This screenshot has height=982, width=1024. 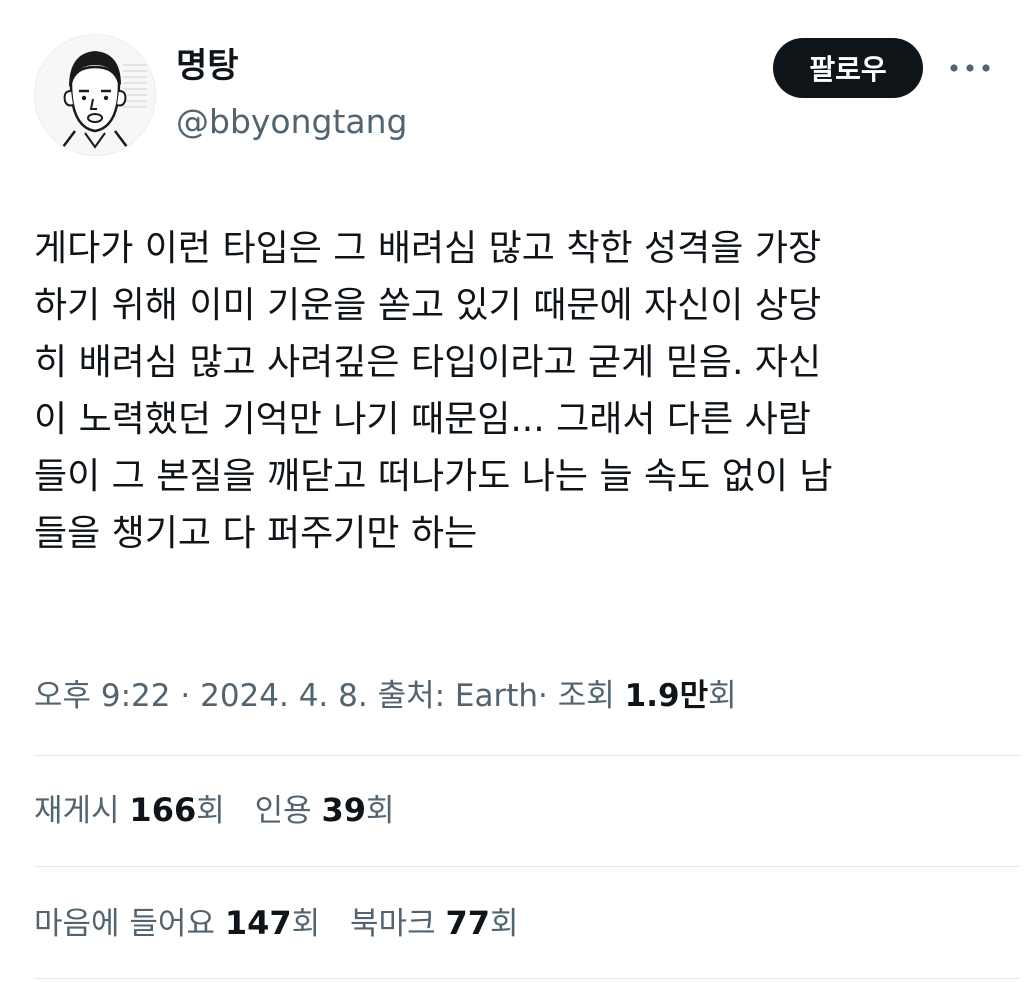 What do you see at coordinates (284, 696) in the screenshot?
I see `tweet-date: 2024. 4. 8.` at bounding box center [284, 696].